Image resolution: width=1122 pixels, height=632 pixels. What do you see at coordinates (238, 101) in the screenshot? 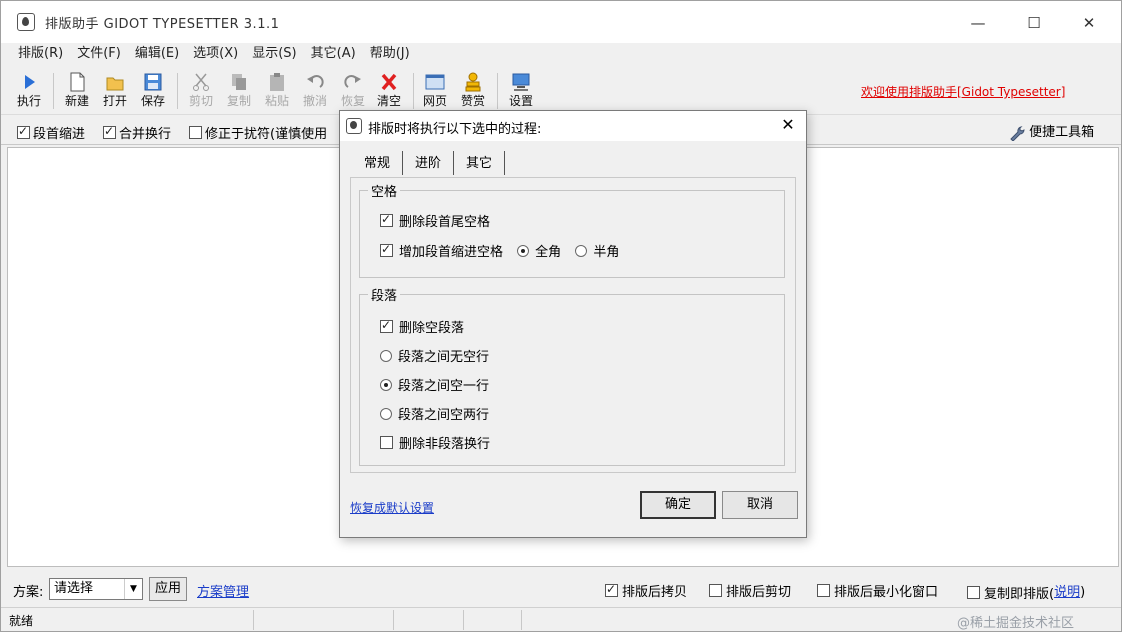
I see `copy-label: 复制` at bounding box center [238, 101].